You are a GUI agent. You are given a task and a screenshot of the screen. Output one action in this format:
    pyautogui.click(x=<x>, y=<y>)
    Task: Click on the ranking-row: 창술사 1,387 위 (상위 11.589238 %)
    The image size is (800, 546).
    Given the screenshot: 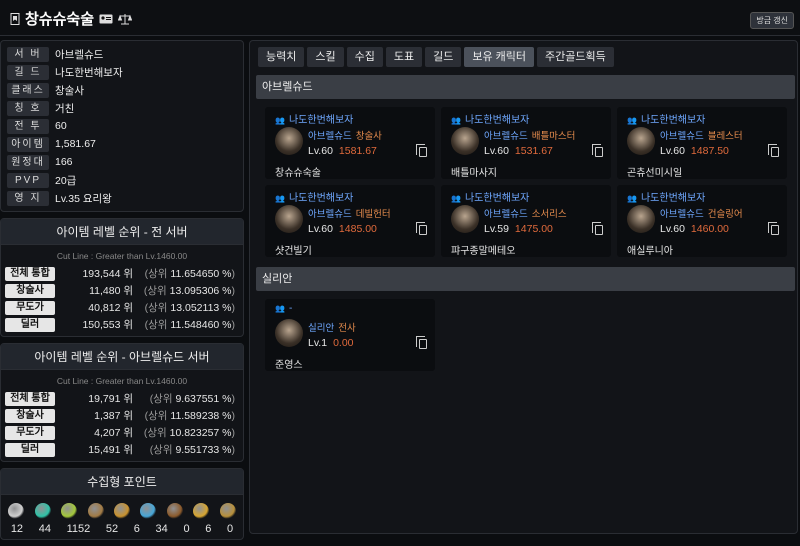 What is the action you would take?
    pyautogui.click(x=122, y=415)
    